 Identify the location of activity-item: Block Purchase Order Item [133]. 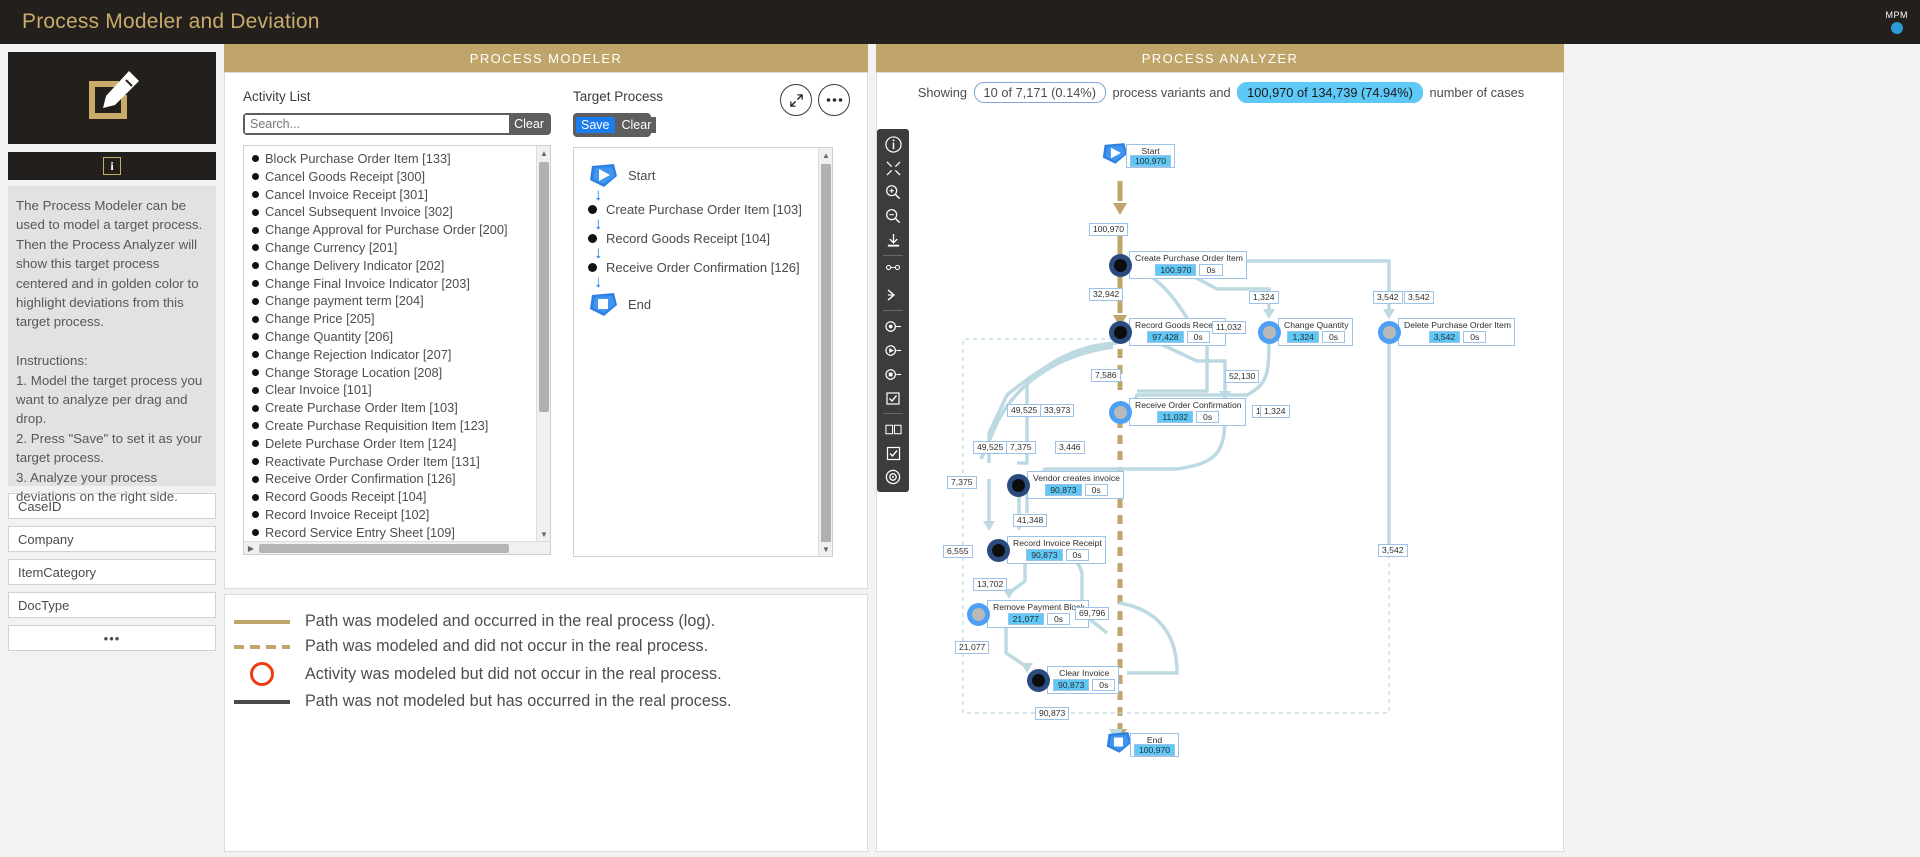
(399, 159).